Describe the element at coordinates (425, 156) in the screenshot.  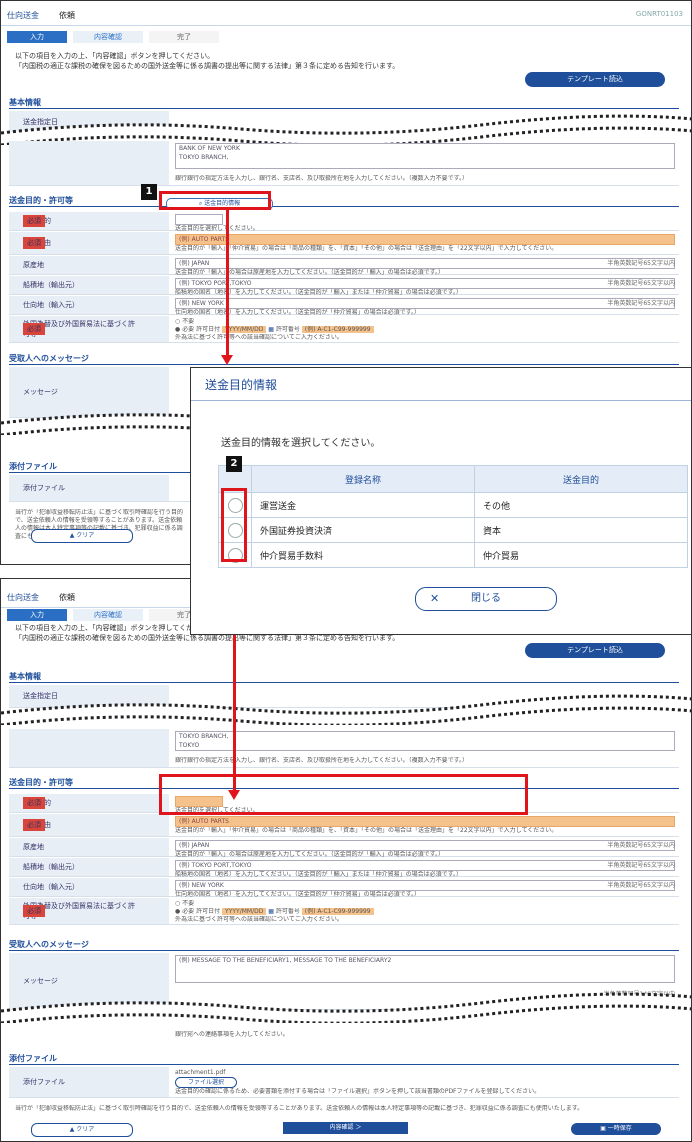
I see `bank-address-field: BANK OF NEW YORK TOKYO BRANCH,` at that location.